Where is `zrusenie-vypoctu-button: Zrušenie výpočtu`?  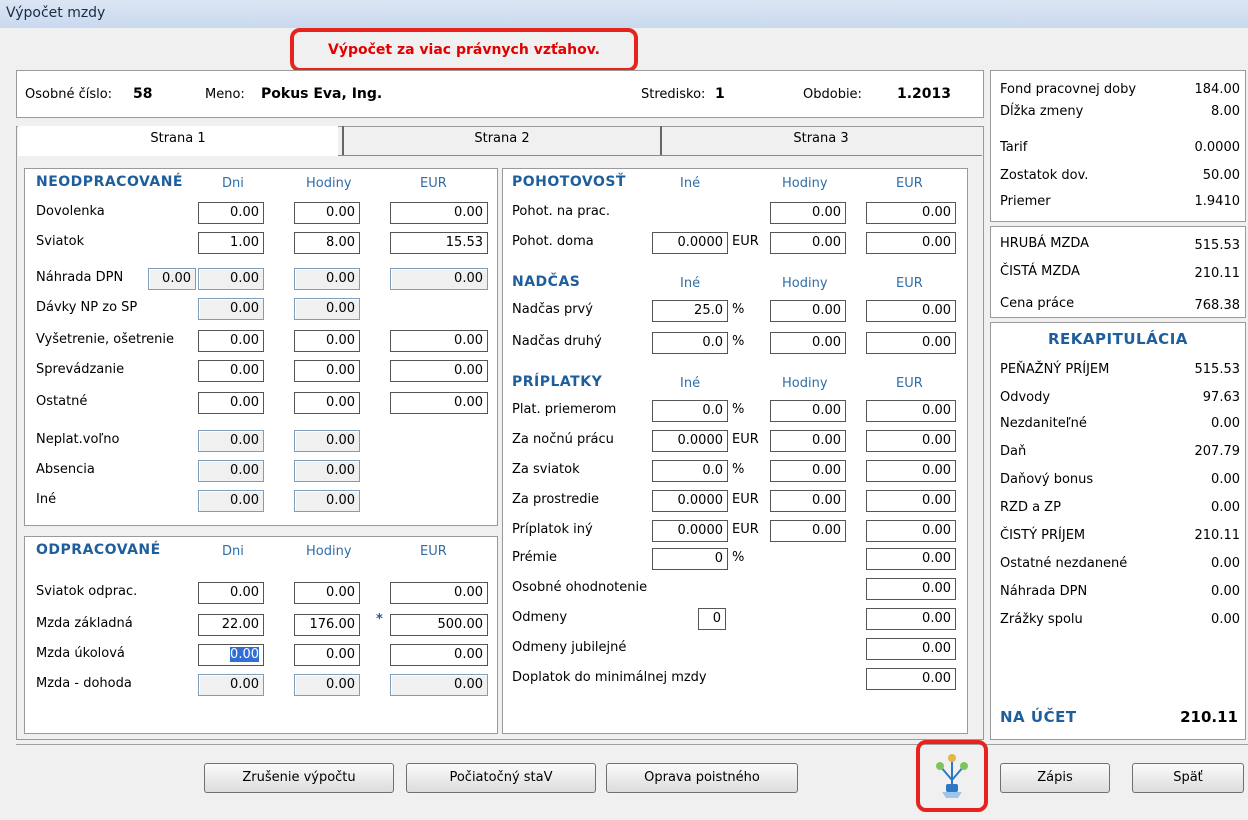
zrusenie-vypoctu-button: Zrušenie výpočtu is located at coordinates (299, 778).